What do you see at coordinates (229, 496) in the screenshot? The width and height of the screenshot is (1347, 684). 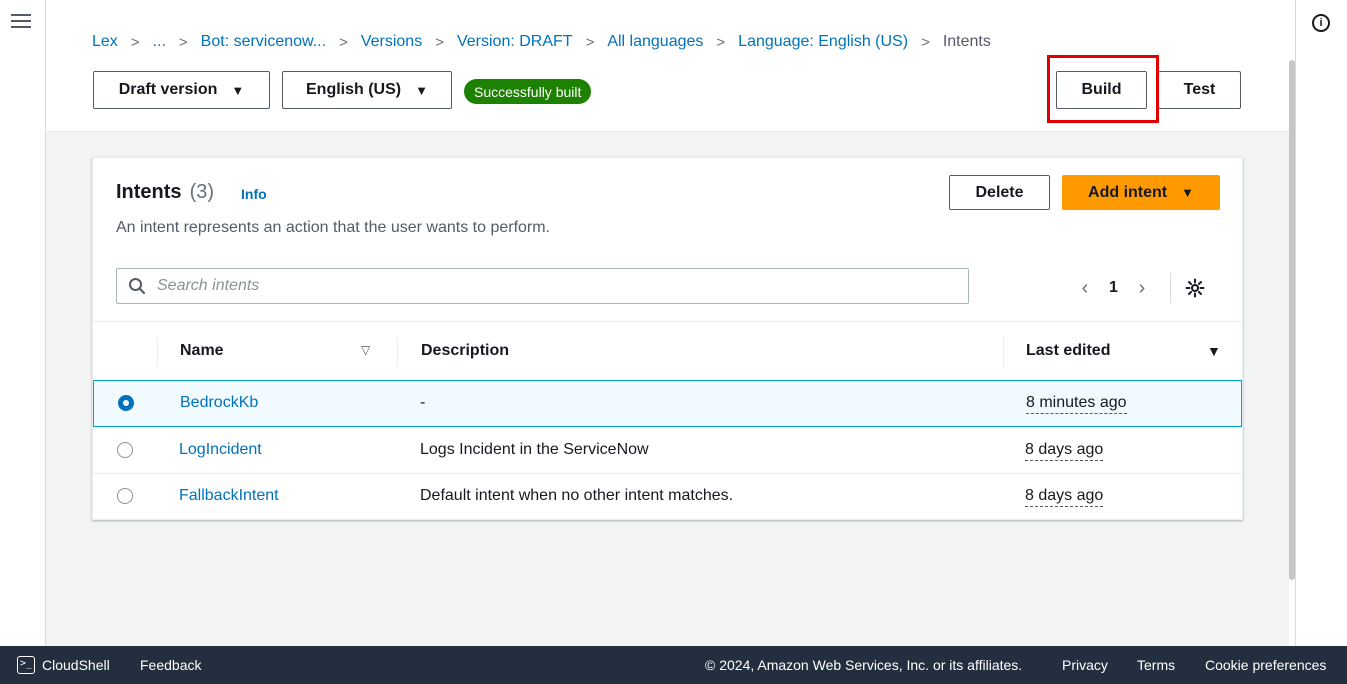 I see `intent-name-link: FallbackIntent` at bounding box center [229, 496].